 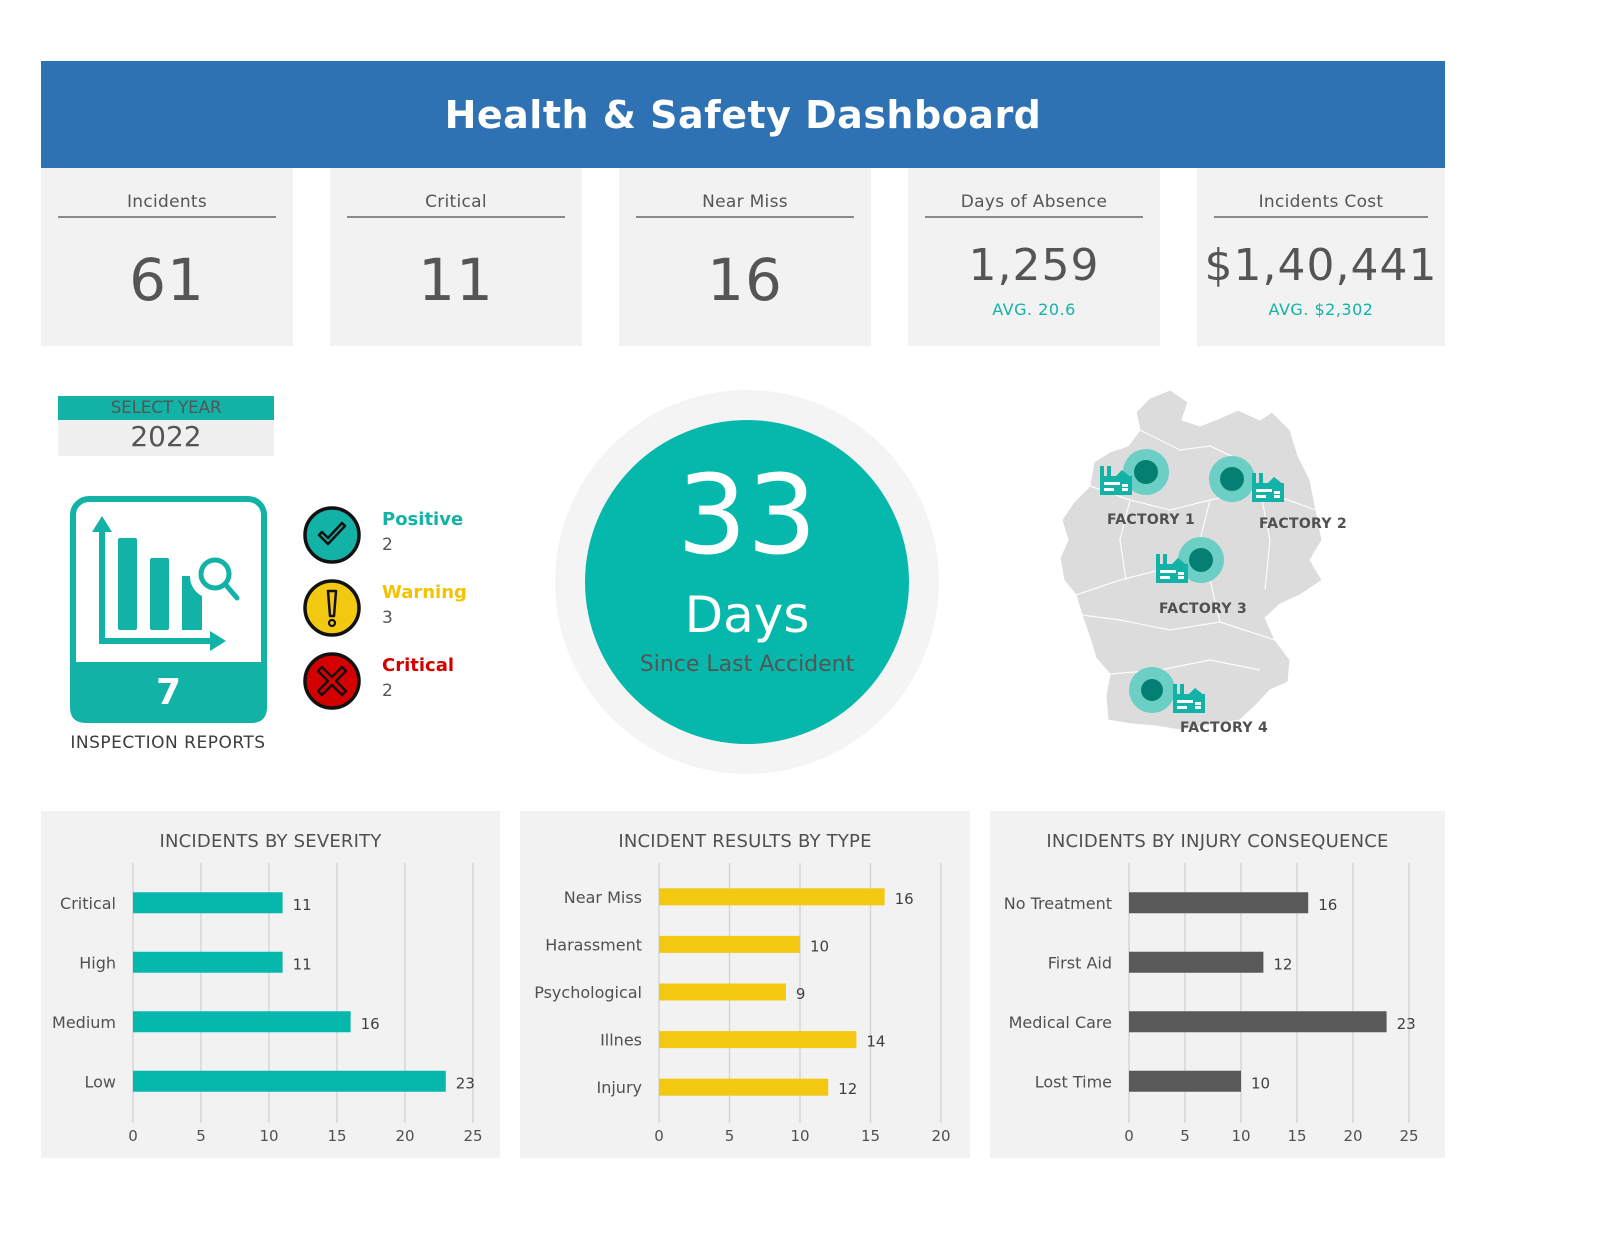 I want to click on kpi-value: $1,40,441, so click(x=1321, y=265).